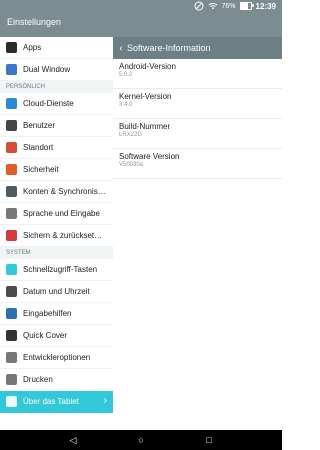 This screenshot has width=320, height=450. I want to click on status-icons: 76% 12:39, so click(235, 6).